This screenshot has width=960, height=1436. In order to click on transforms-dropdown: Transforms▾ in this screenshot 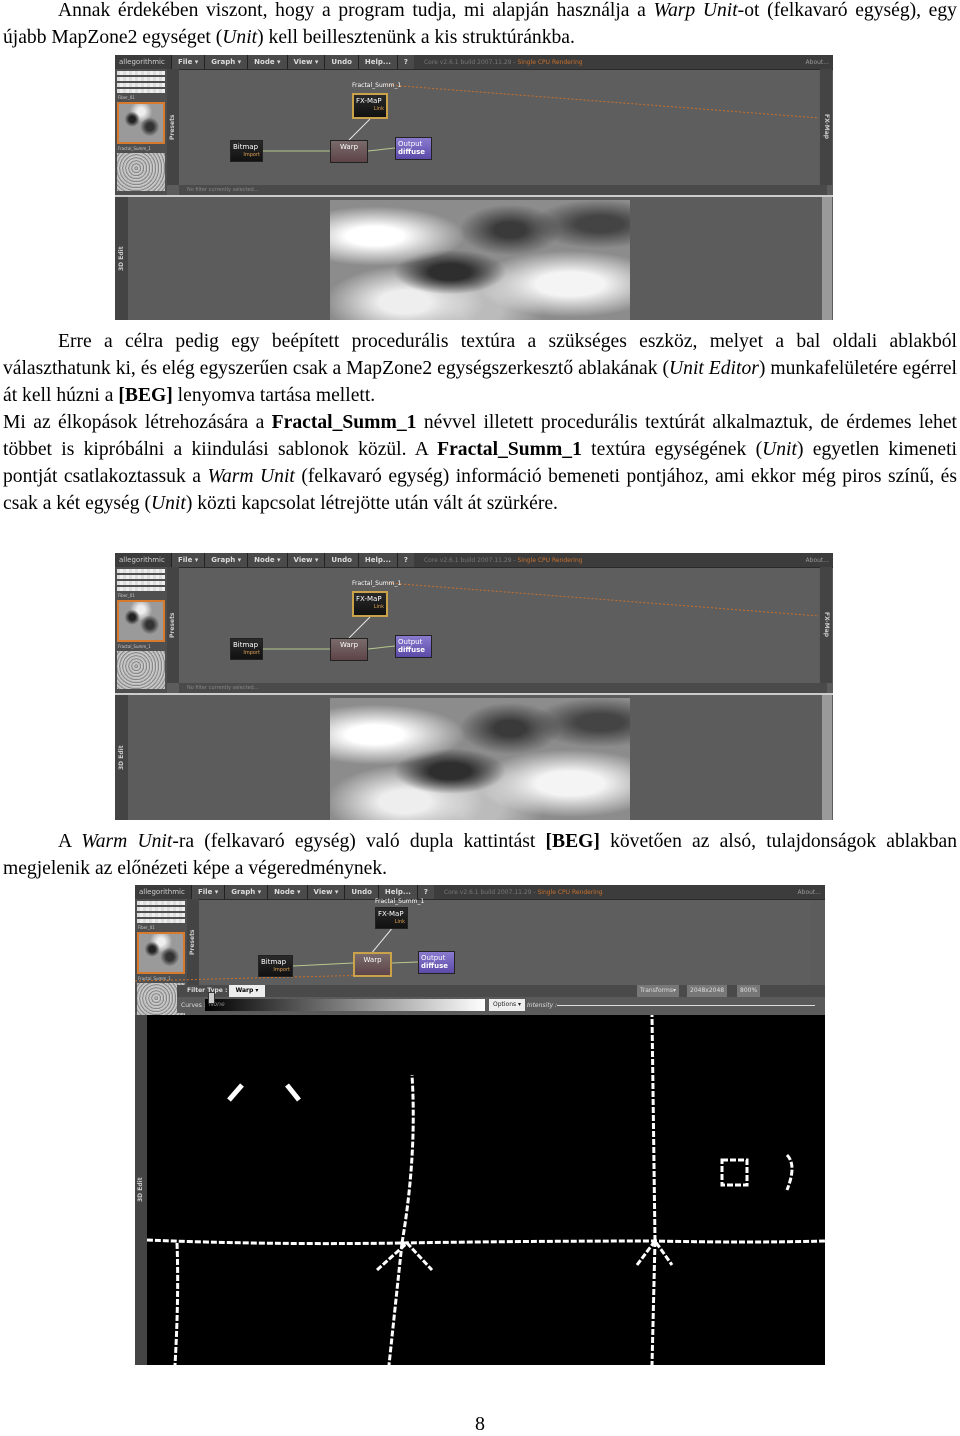, I will do `click(658, 991)`.